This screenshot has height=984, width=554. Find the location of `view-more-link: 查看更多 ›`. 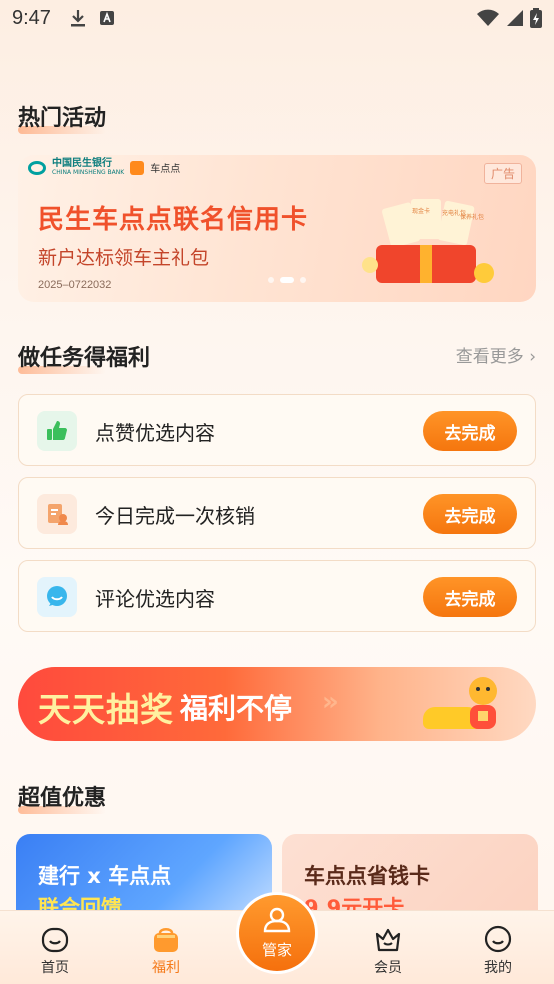

view-more-link: 查看更多 › is located at coordinates (496, 354).